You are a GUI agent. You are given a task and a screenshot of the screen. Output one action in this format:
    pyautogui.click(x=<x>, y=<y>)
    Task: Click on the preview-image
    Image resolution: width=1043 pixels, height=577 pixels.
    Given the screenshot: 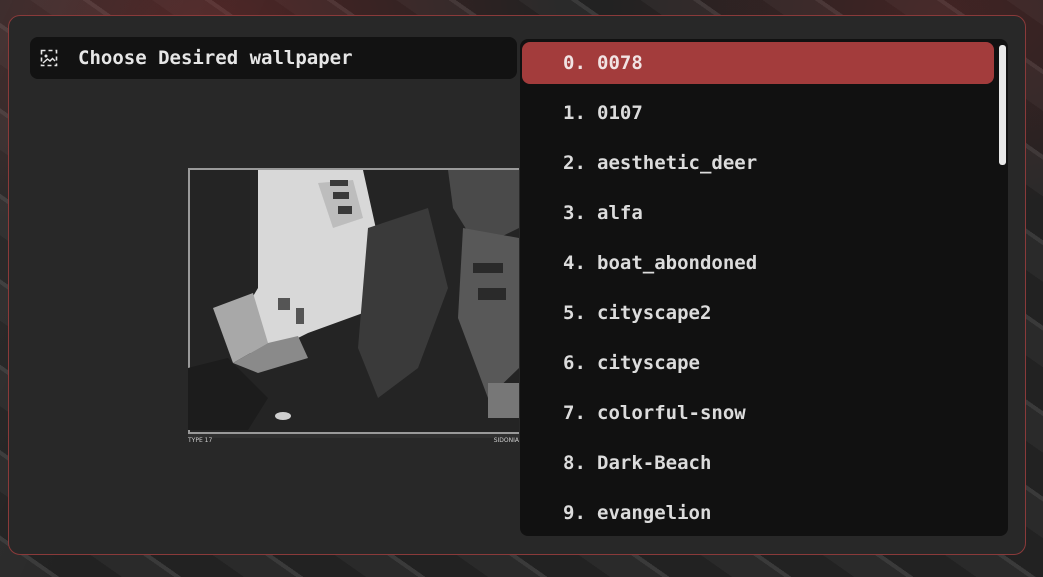 What is the action you would take?
    pyautogui.click(x=353, y=303)
    